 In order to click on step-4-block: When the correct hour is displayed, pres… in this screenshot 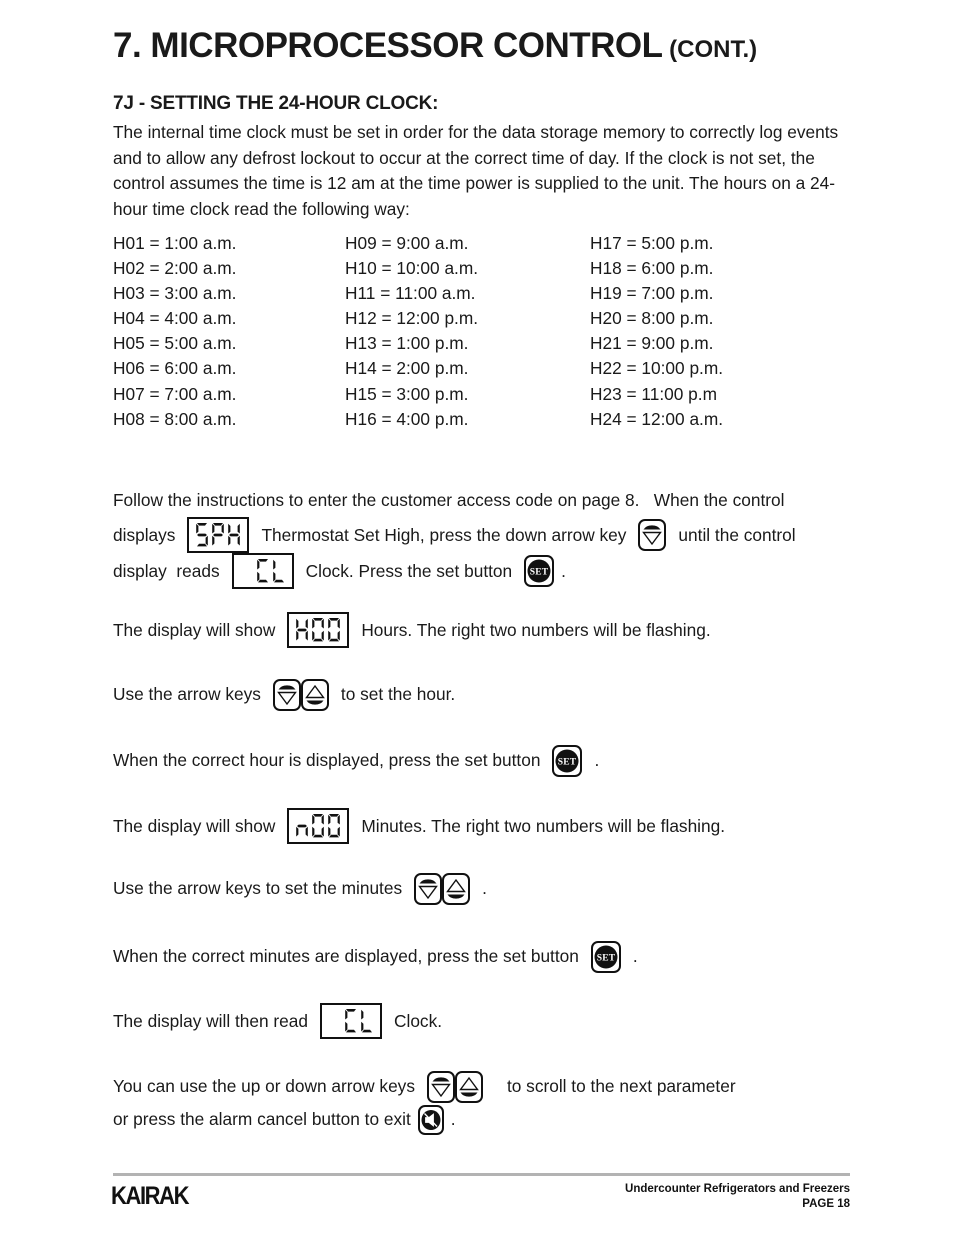, I will do `click(493, 760)`.